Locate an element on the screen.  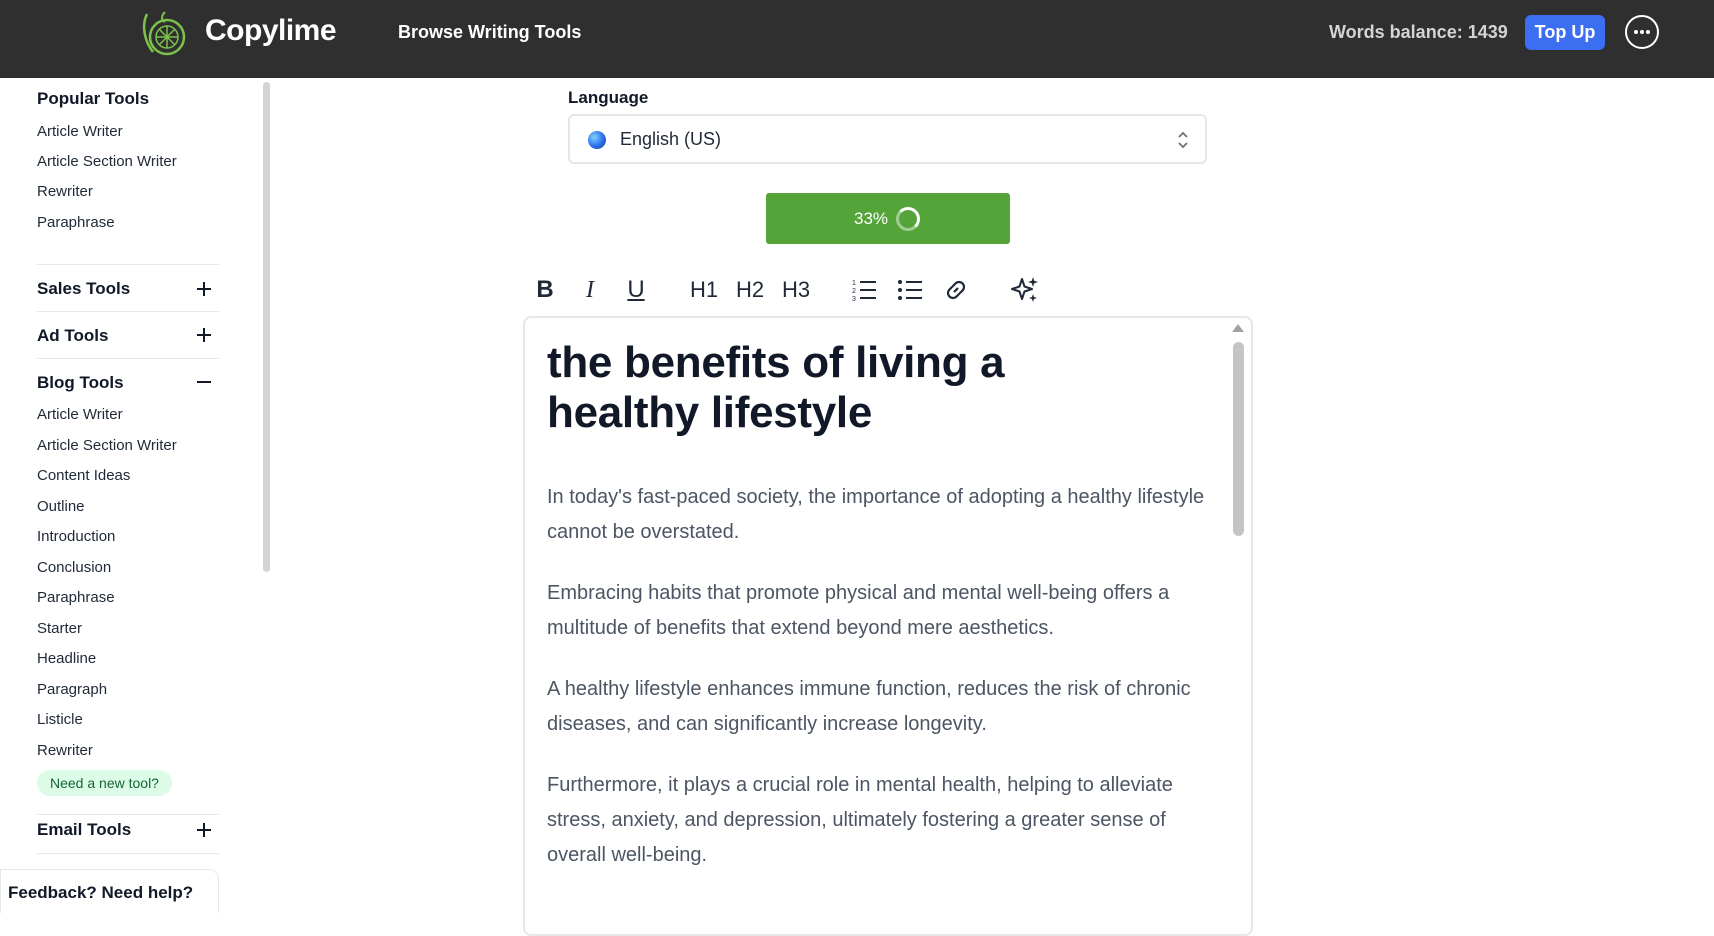
globe-icon is located at coordinates (597, 140).